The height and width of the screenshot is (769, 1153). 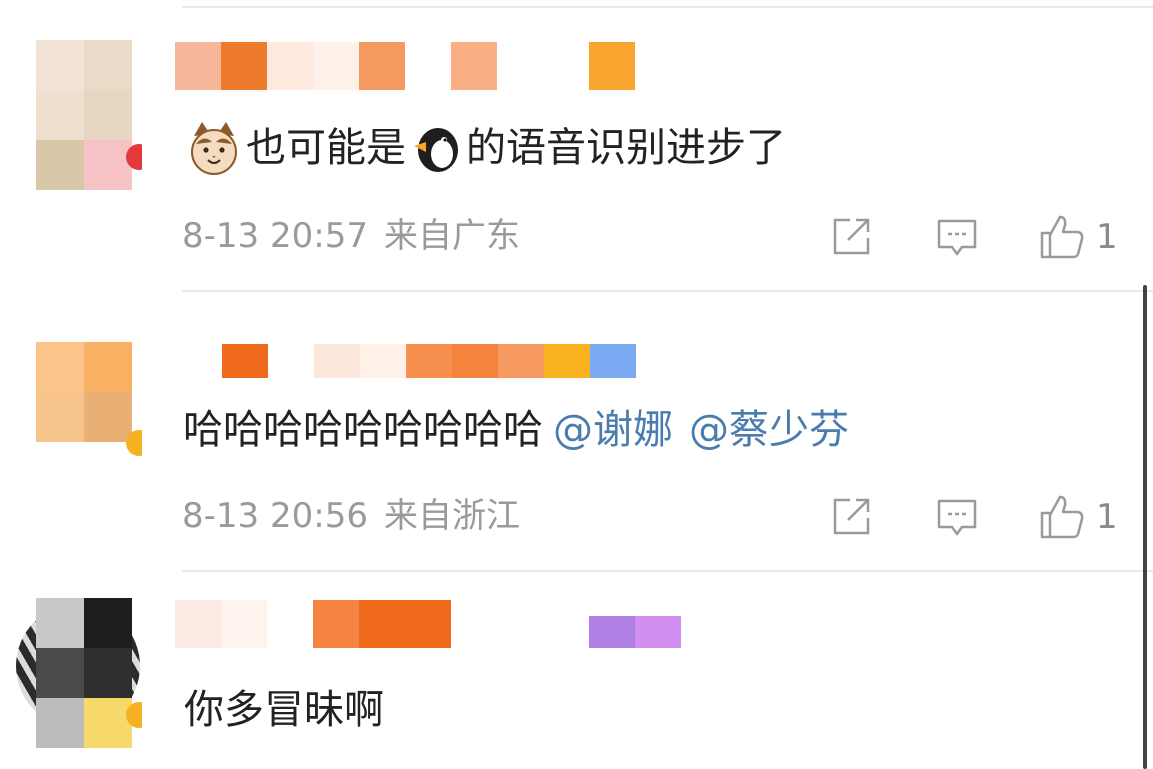 I want to click on comment-text-part1: 也可能是, so click(x=326, y=148).